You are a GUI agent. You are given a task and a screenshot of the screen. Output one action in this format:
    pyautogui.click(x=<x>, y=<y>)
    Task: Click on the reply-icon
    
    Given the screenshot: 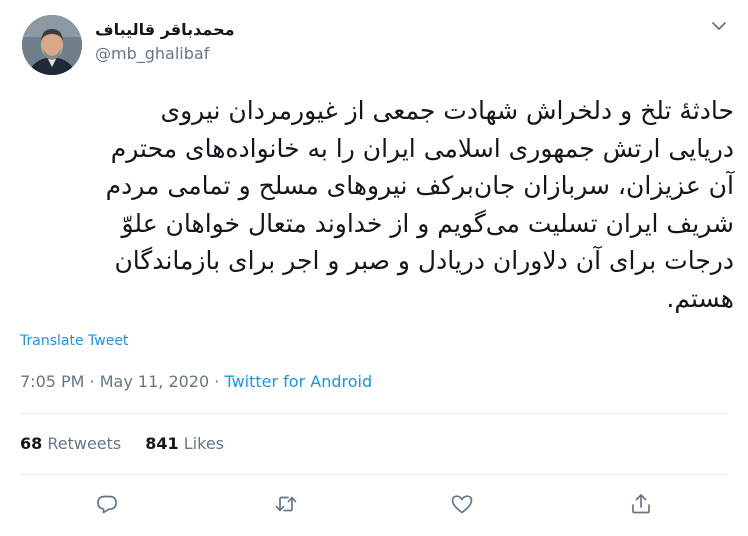 What is the action you would take?
    pyautogui.click(x=107, y=504)
    